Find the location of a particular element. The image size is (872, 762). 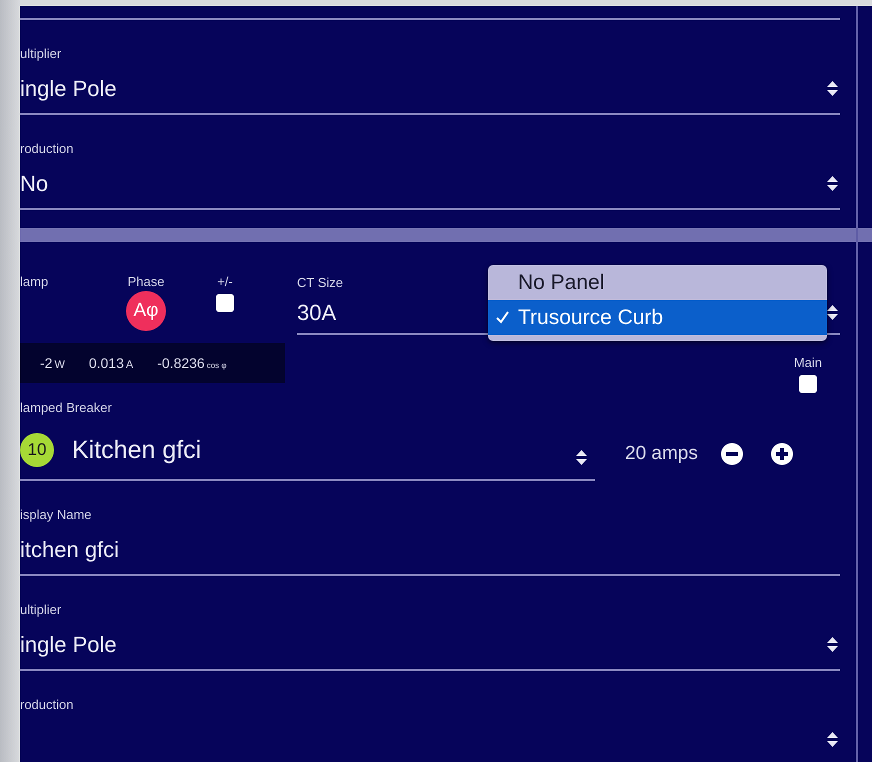

plus-button is located at coordinates (782, 454).